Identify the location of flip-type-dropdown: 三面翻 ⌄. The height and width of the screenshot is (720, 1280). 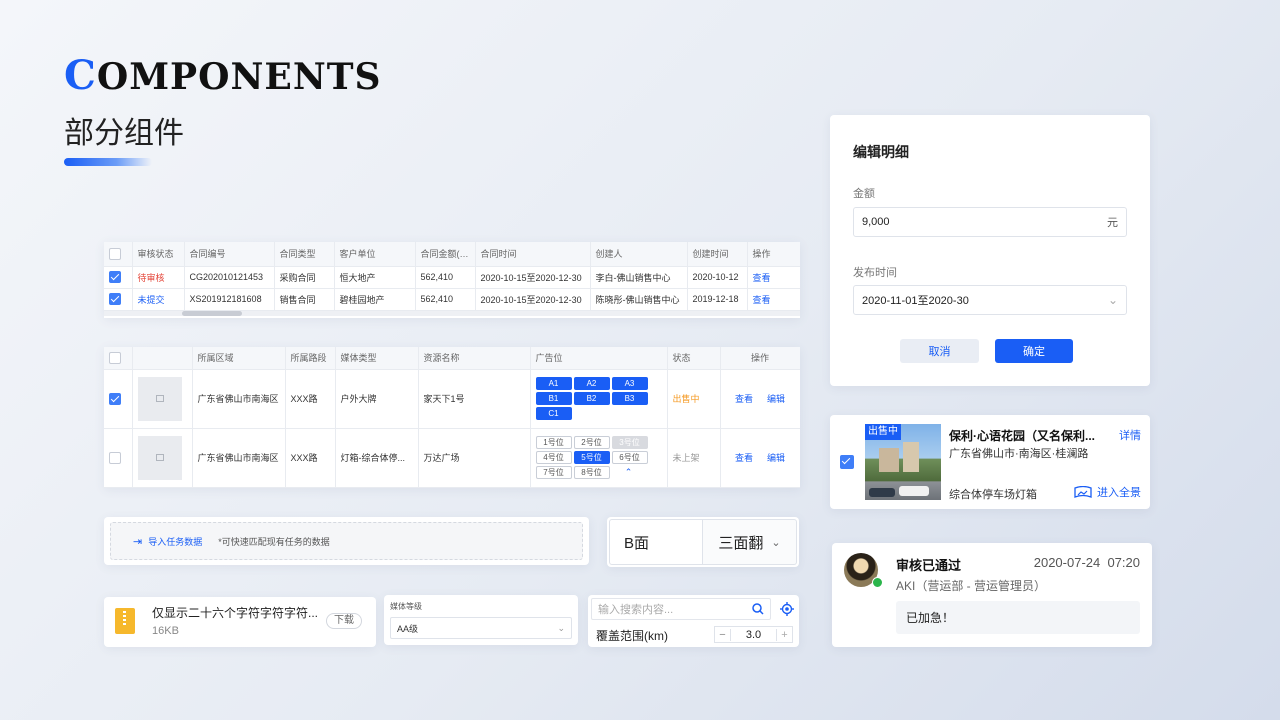
(750, 542).